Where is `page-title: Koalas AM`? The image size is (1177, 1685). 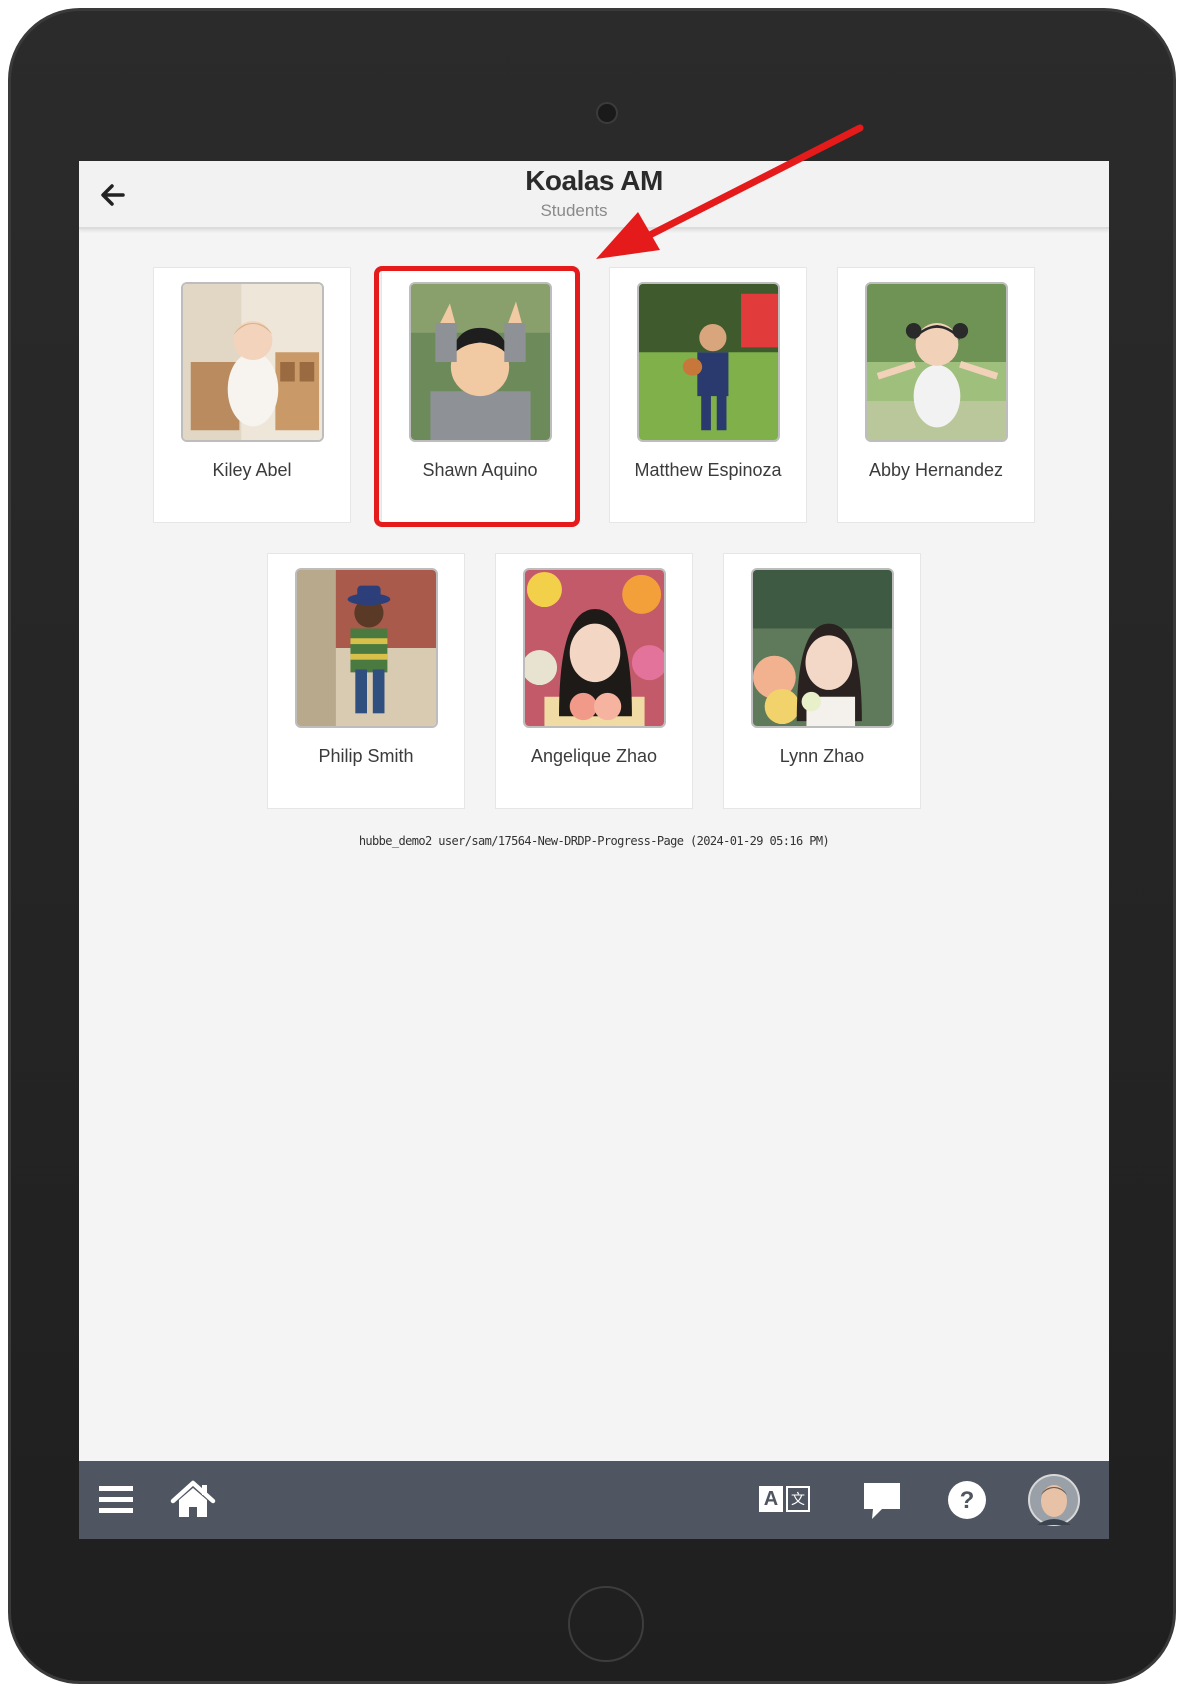
page-title: Koalas AM is located at coordinates (594, 180).